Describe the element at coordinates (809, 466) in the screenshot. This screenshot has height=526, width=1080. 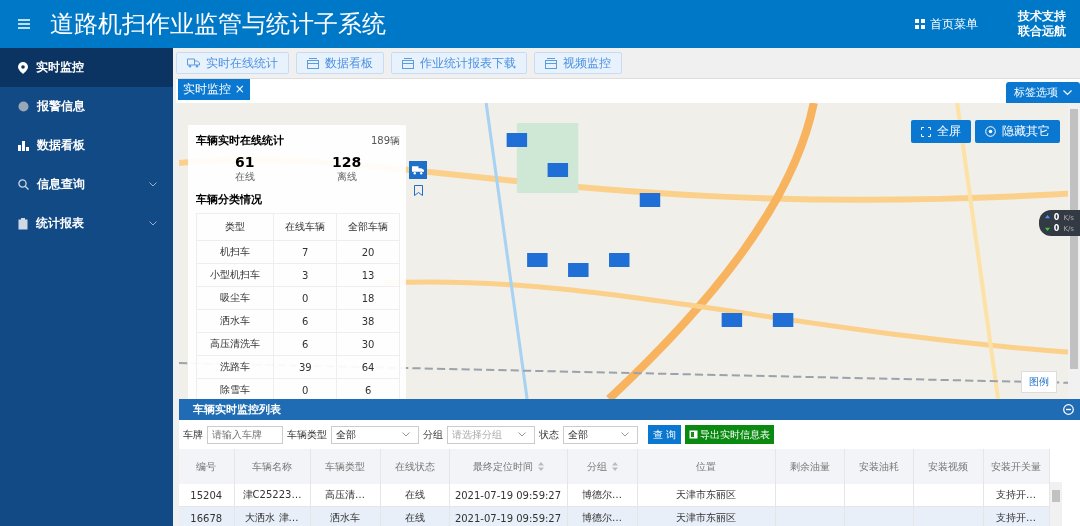
I see `column-header: 剩余油量` at that location.